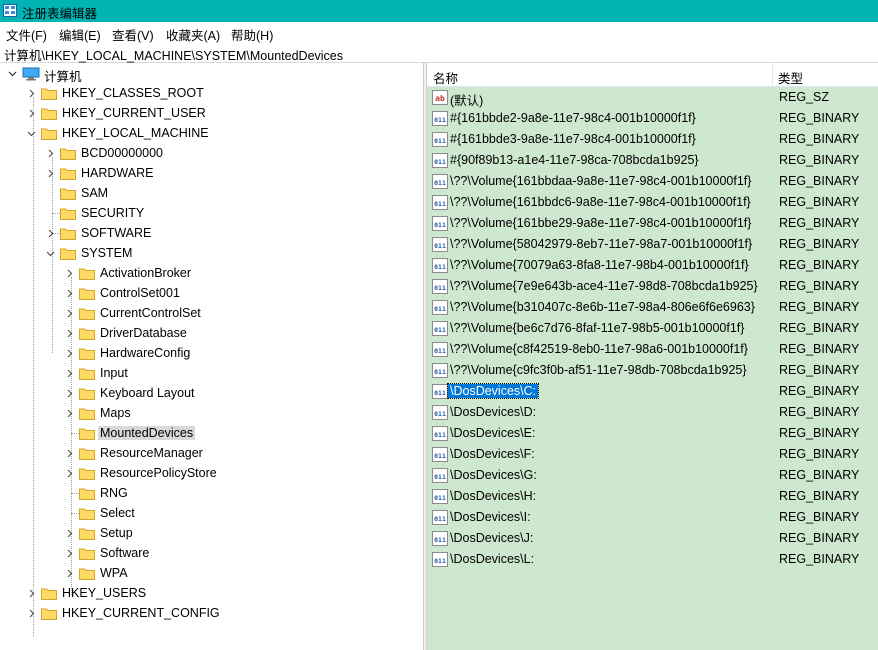 The width and height of the screenshot is (878, 650). Describe the element at coordinates (252, 34) in the screenshot. I see `menu-help: 帮助(H)` at that location.